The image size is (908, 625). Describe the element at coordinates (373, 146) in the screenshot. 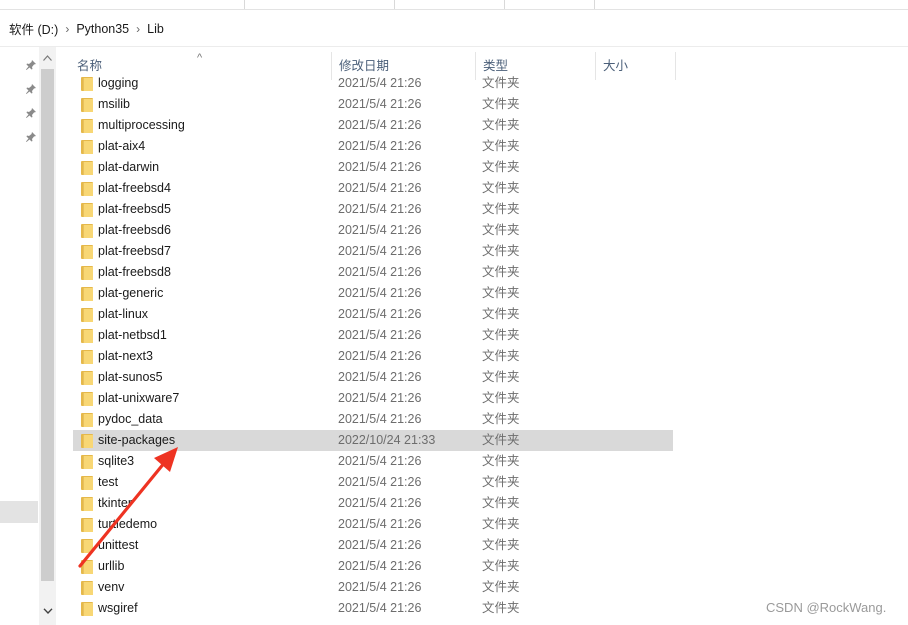

I see `file-row-plat-aix4: plat-aix4 2021/5/4 21:26 文件夹` at that location.